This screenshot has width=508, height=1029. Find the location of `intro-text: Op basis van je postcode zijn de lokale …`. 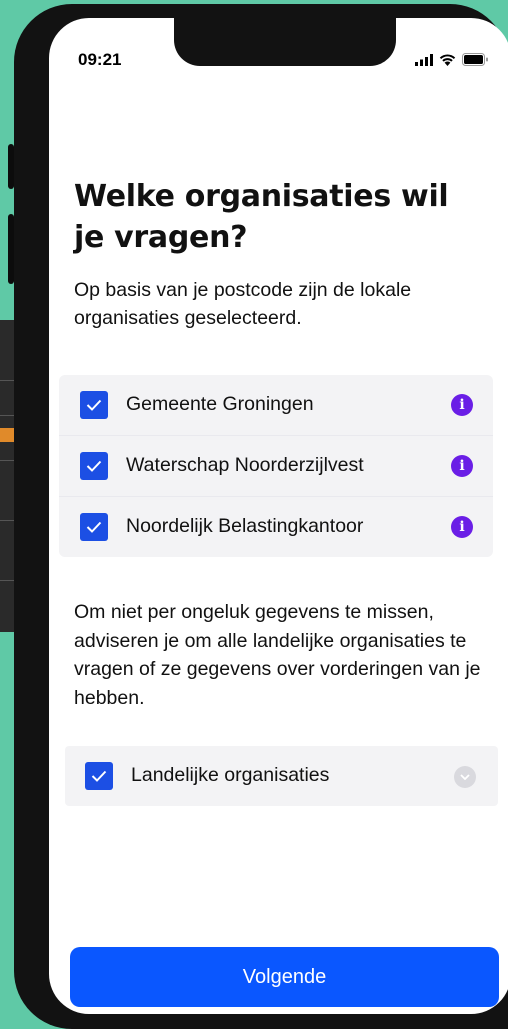

intro-text: Op basis van je postcode zijn de lokale … is located at coordinates (243, 304).